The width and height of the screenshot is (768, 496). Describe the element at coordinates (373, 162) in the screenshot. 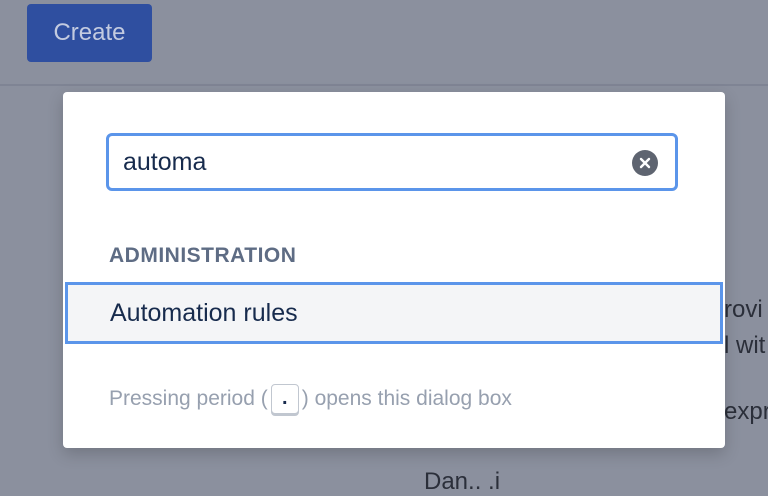

I see `search-input` at that location.